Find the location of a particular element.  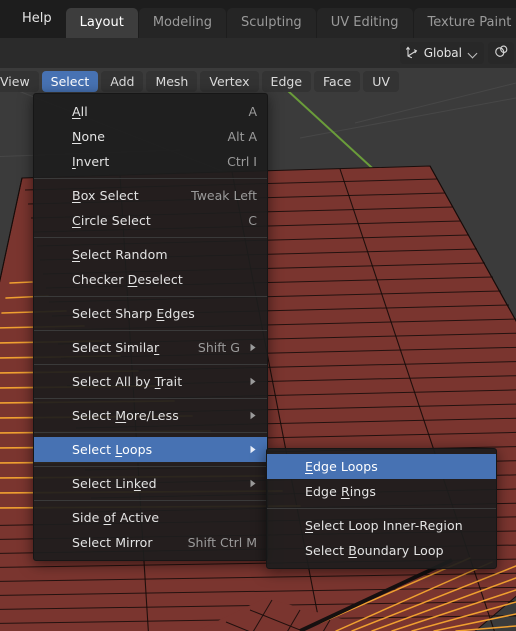

menu-item-select-similar: Select Similar Shift G is located at coordinates (150, 347).